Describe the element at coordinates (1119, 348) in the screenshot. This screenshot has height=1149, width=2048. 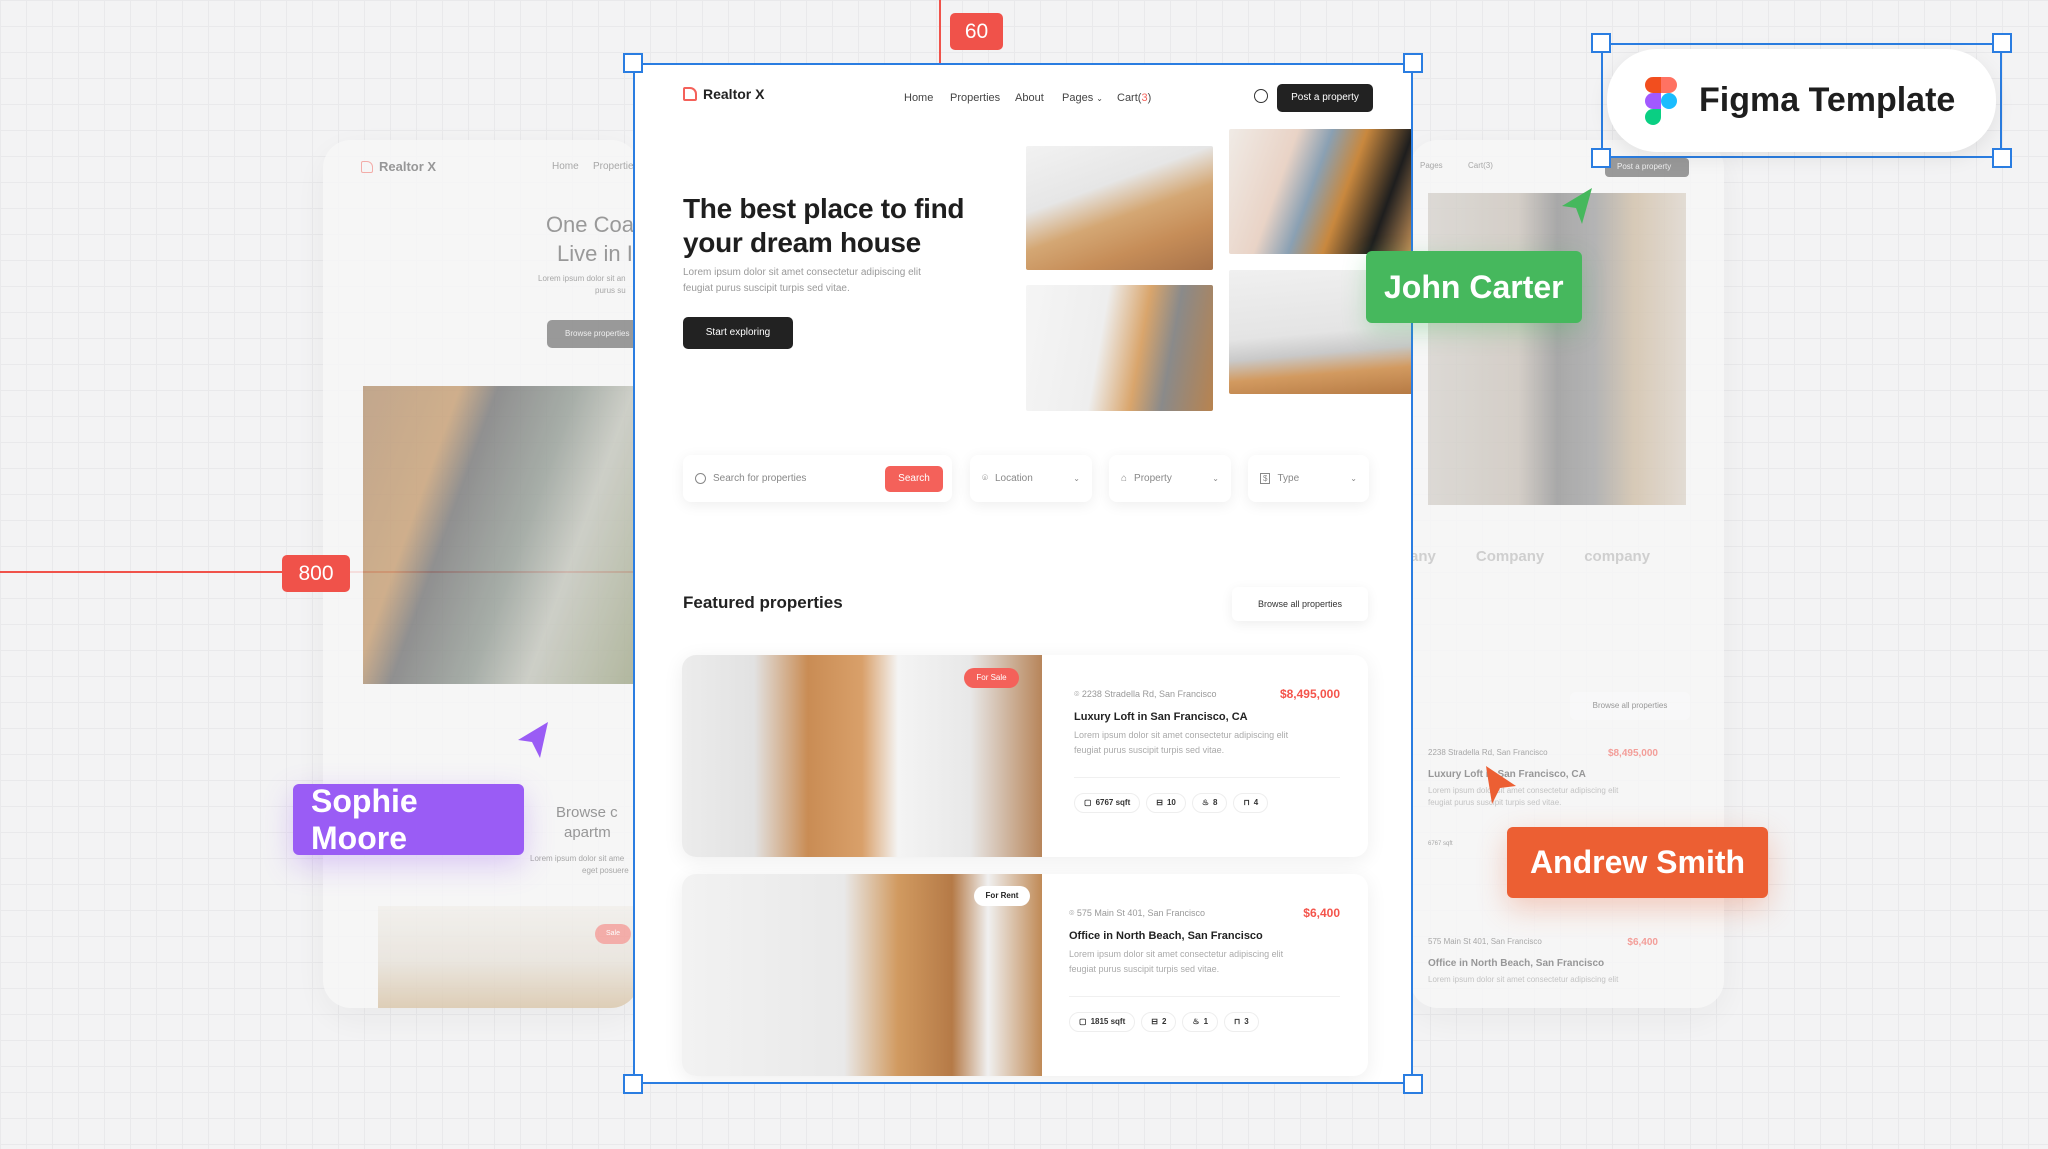
I see `dining-area-photo` at that location.